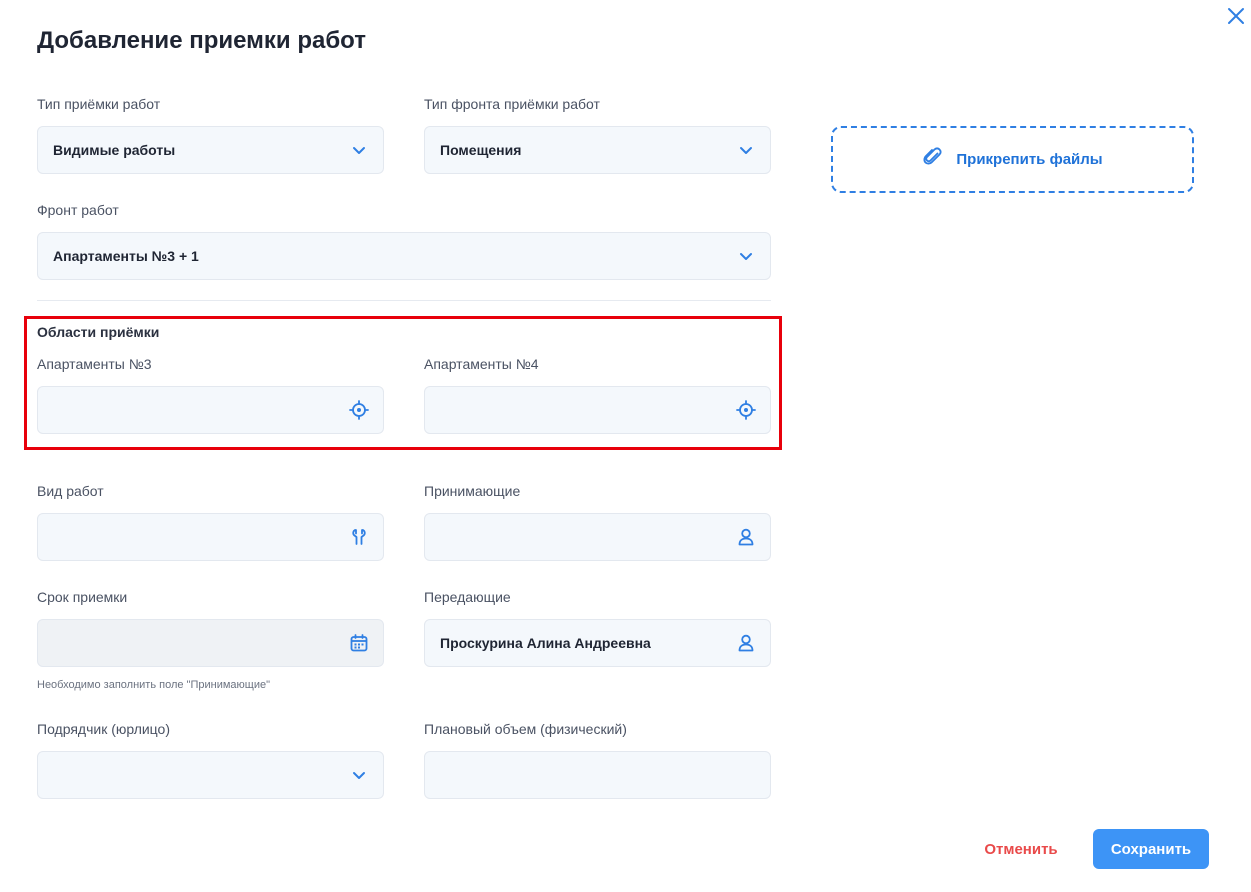 The image size is (1251, 892). What do you see at coordinates (933, 159) in the screenshot?
I see `paperclip-icon` at bounding box center [933, 159].